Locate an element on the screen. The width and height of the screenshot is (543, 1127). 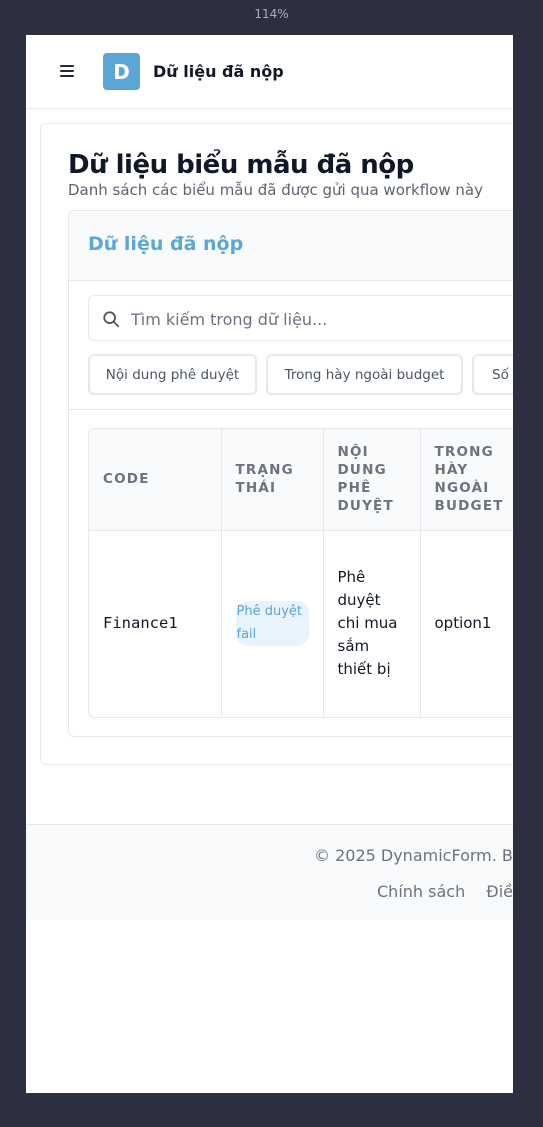
footer-link-terms: Điều is located at coordinates (499, 891).